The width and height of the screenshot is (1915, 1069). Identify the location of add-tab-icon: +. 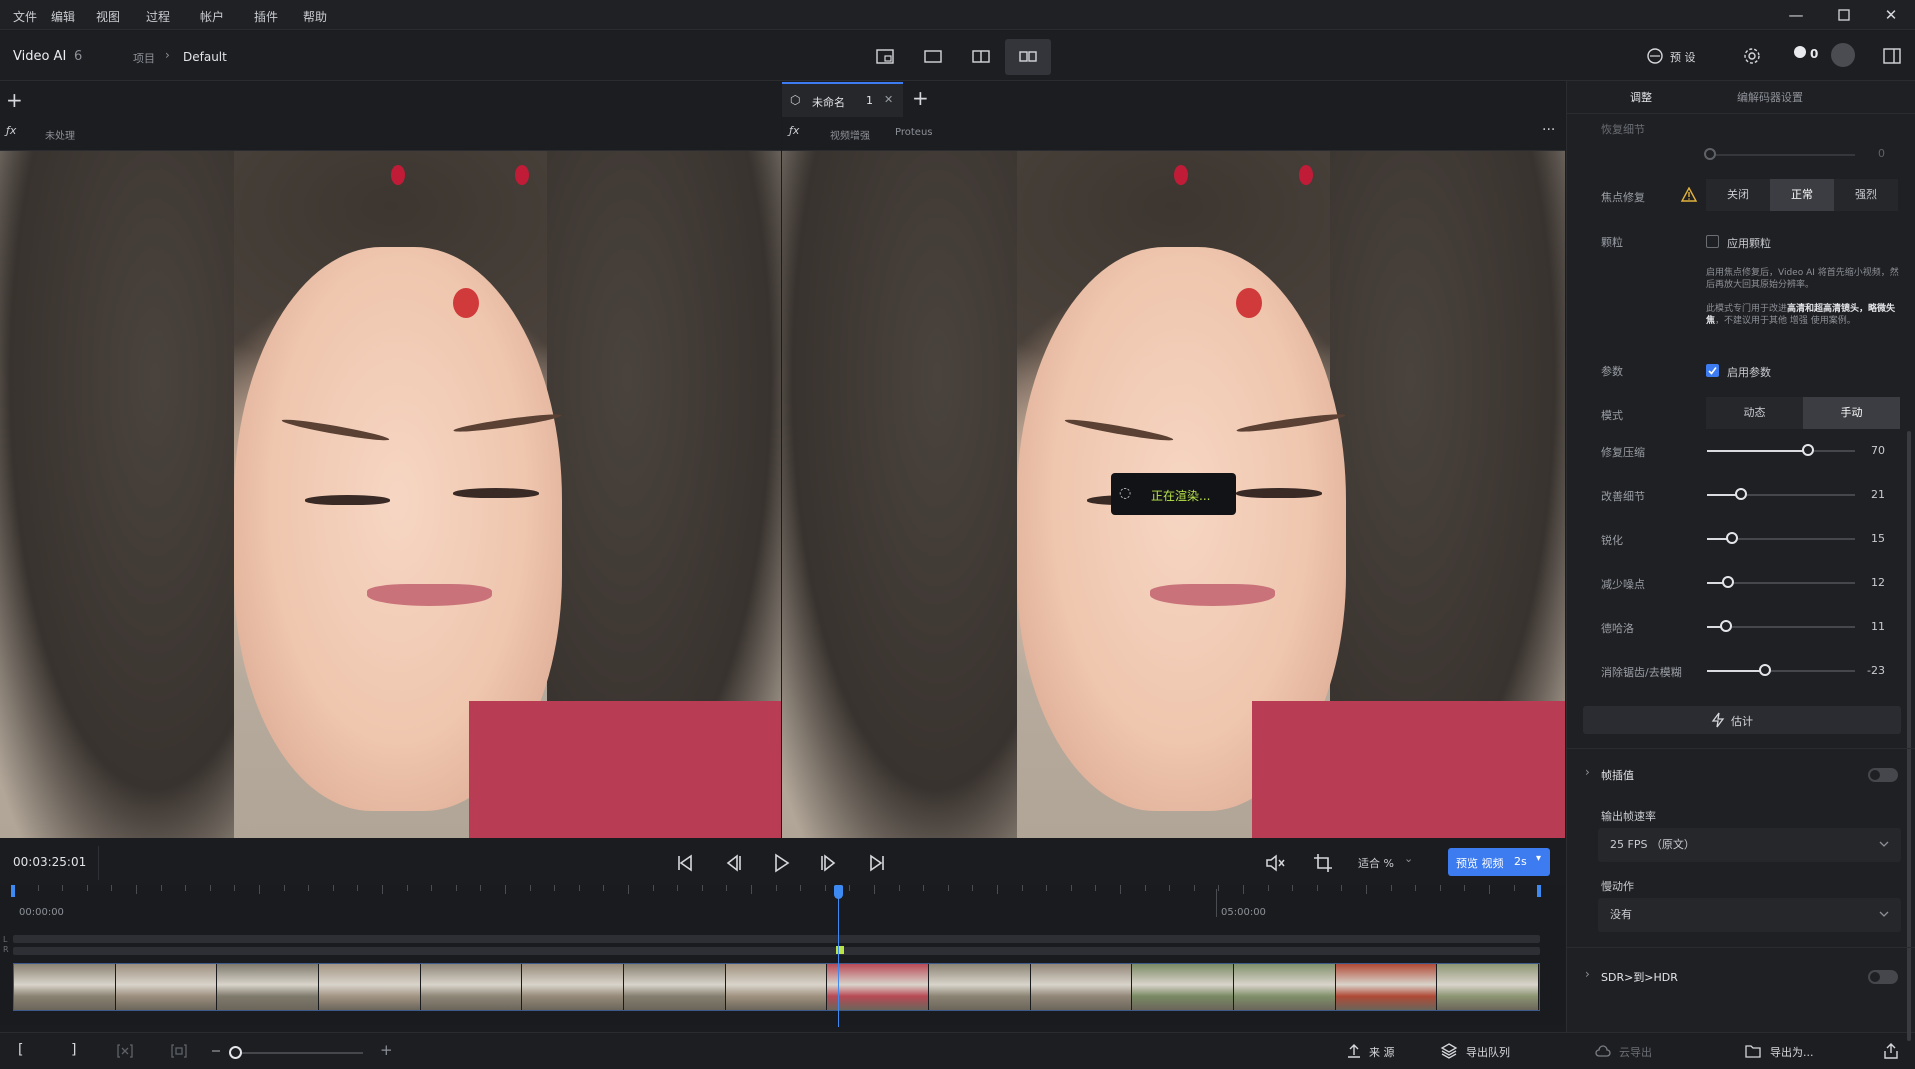
(920, 98).